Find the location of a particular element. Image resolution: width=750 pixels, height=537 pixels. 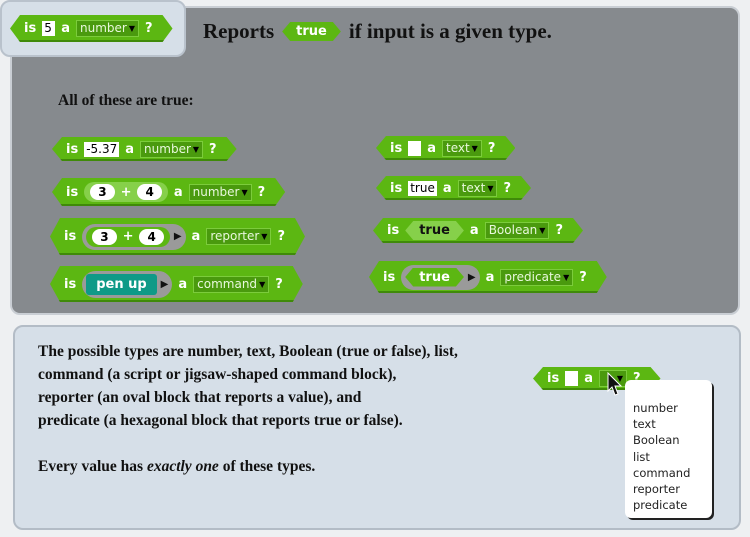

type-dropdown: command ▼ is located at coordinates (231, 284).